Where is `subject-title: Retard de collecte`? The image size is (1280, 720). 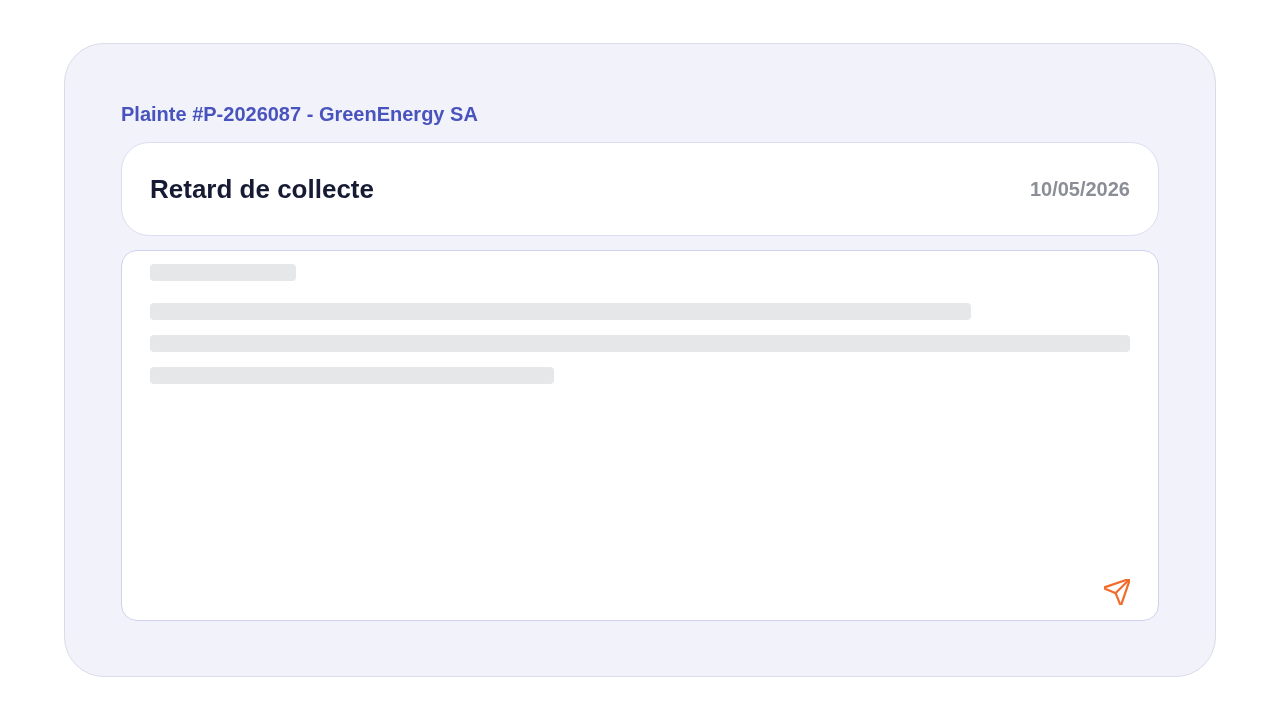
subject-title: Retard de collecte is located at coordinates (262, 189).